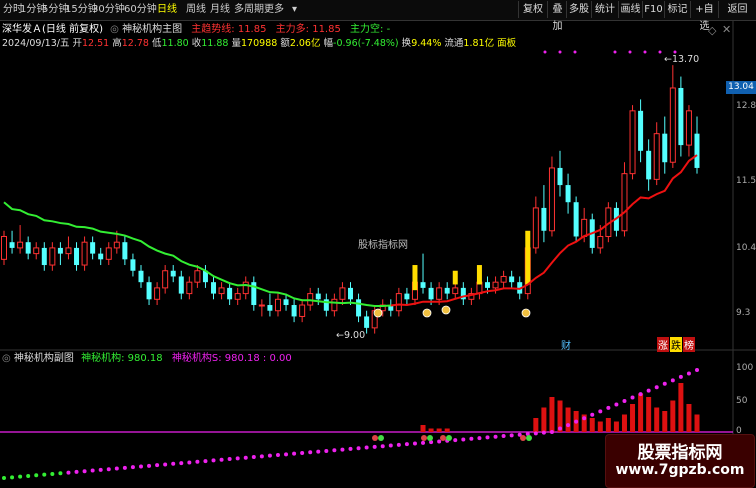 This screenshot has width=756, height=488. I want to click on event-tag-cai: 财, so click(566, 344).